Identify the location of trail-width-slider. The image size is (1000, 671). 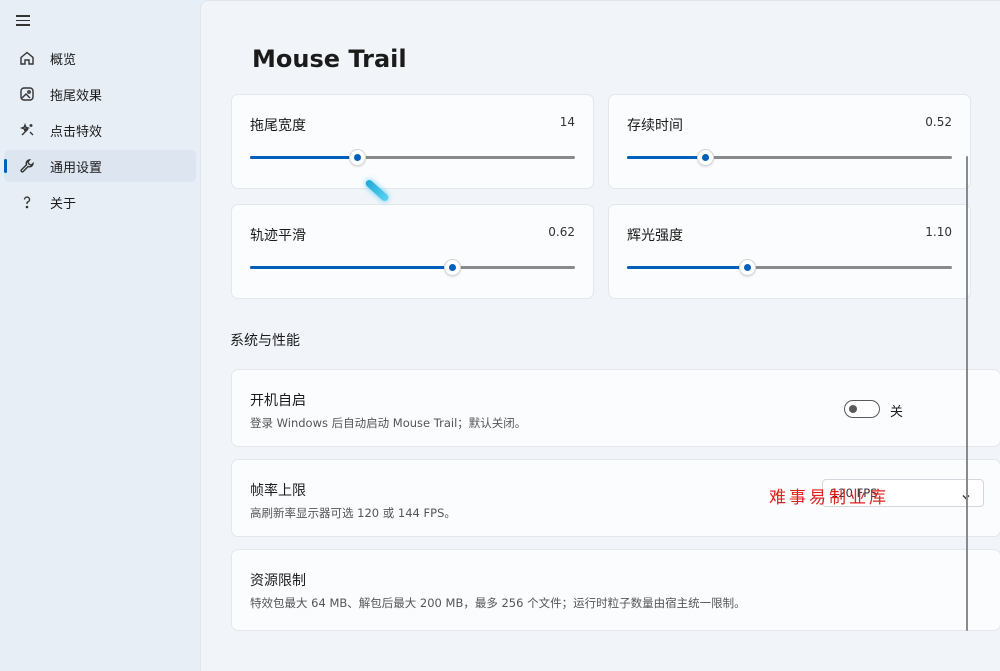
(412, 157).